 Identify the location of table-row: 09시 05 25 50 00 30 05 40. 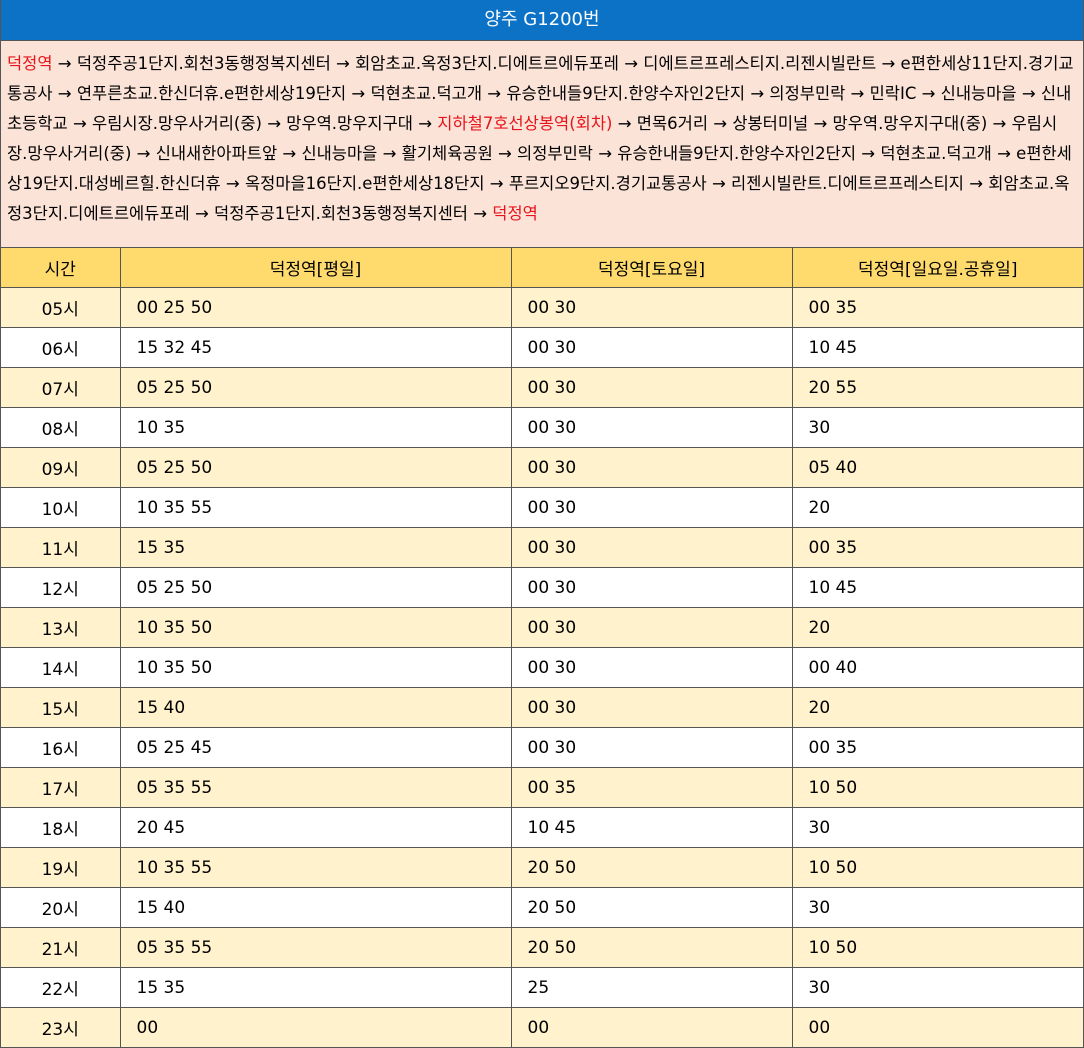
(542, 467).